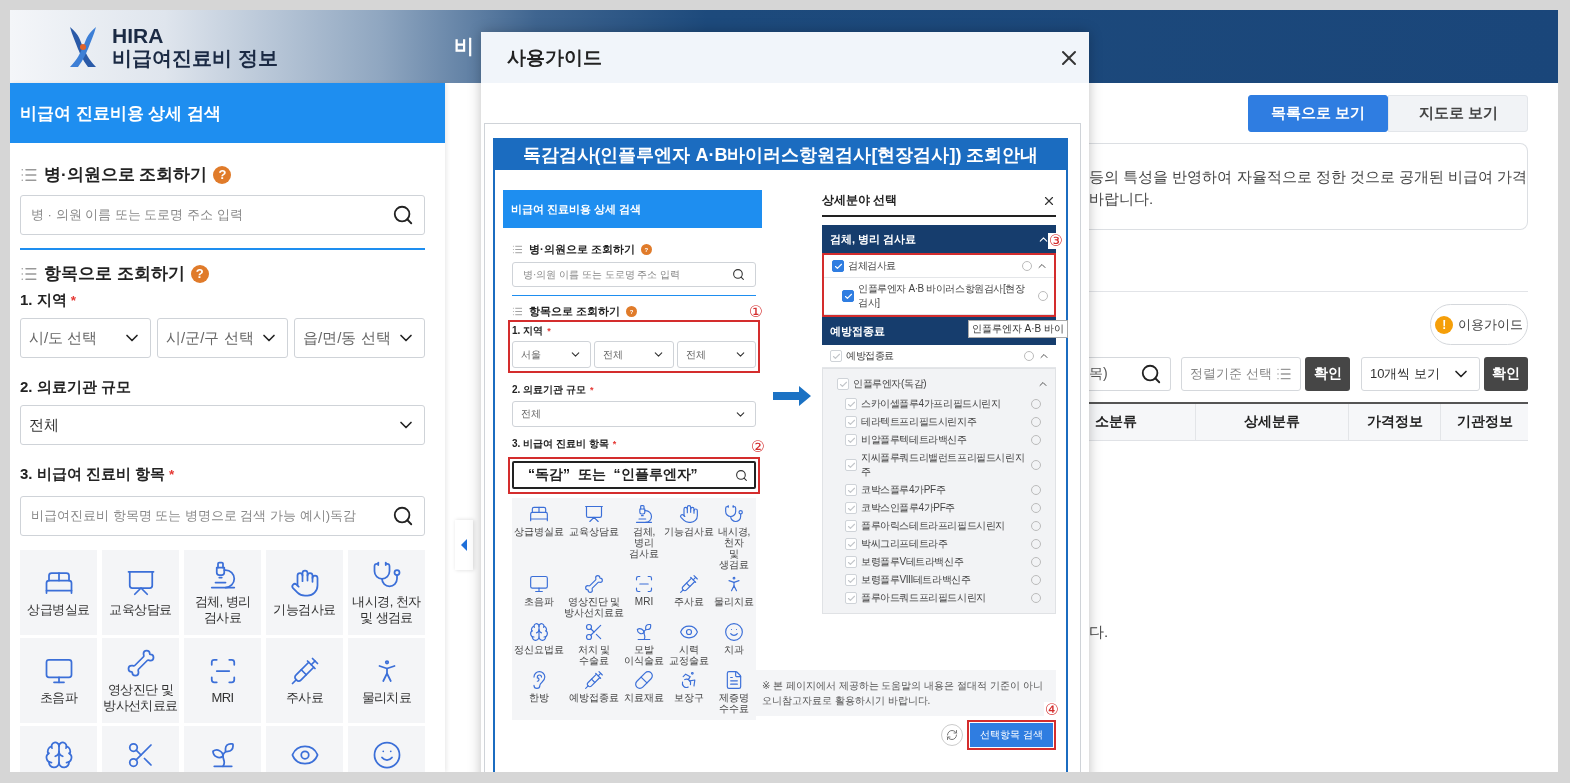 This screenshot has height=783, width=1570. Describe the element at coordinates (594, 514) in the screenshot. I see `presentation-icon` at that location.